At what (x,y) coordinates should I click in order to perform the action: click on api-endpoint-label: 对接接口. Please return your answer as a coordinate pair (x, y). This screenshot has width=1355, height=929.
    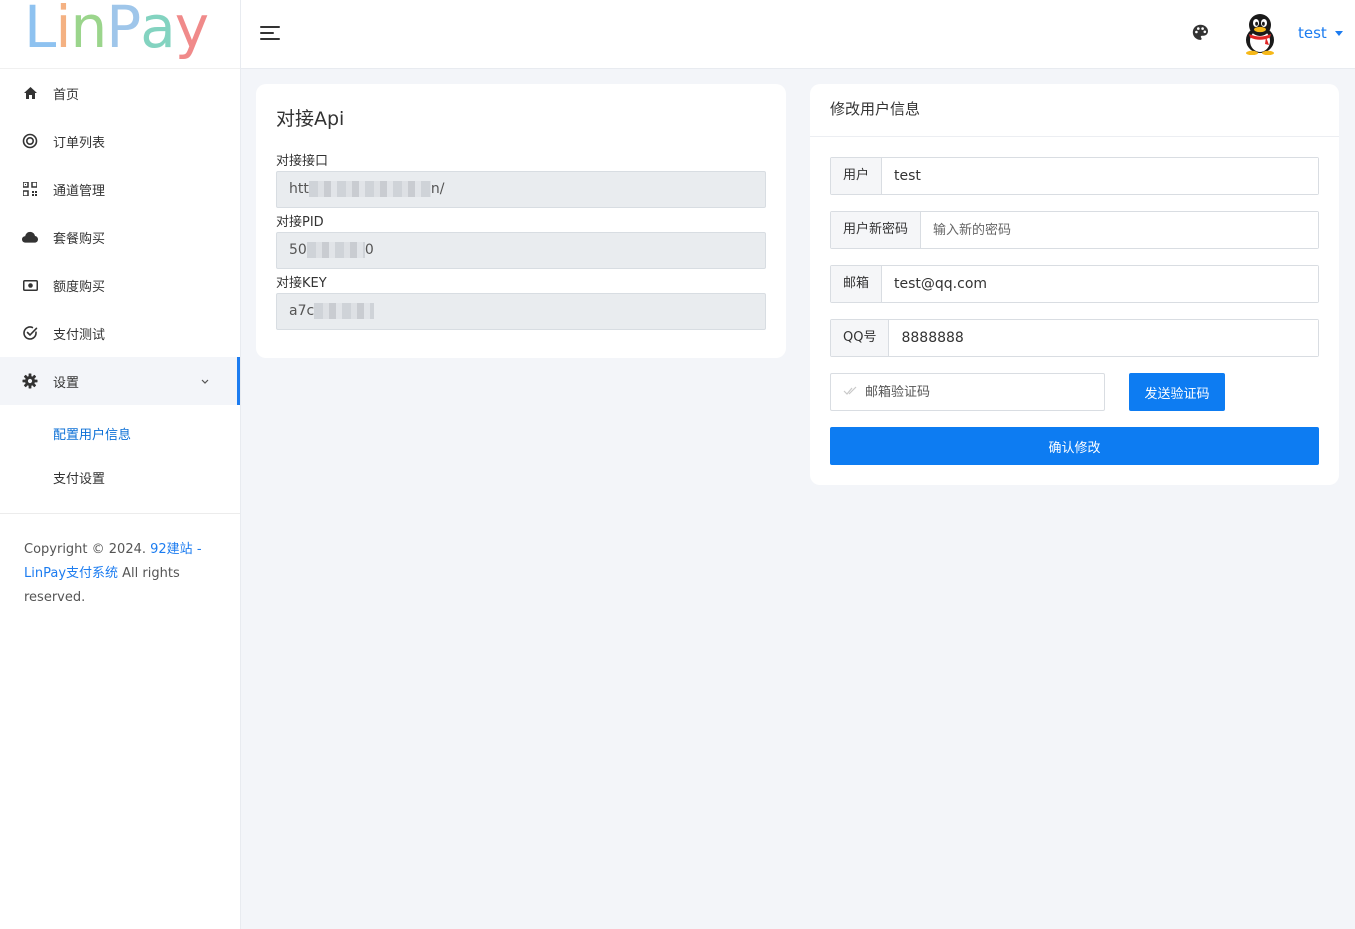
    Looking at the image, I should click on (302, 161).